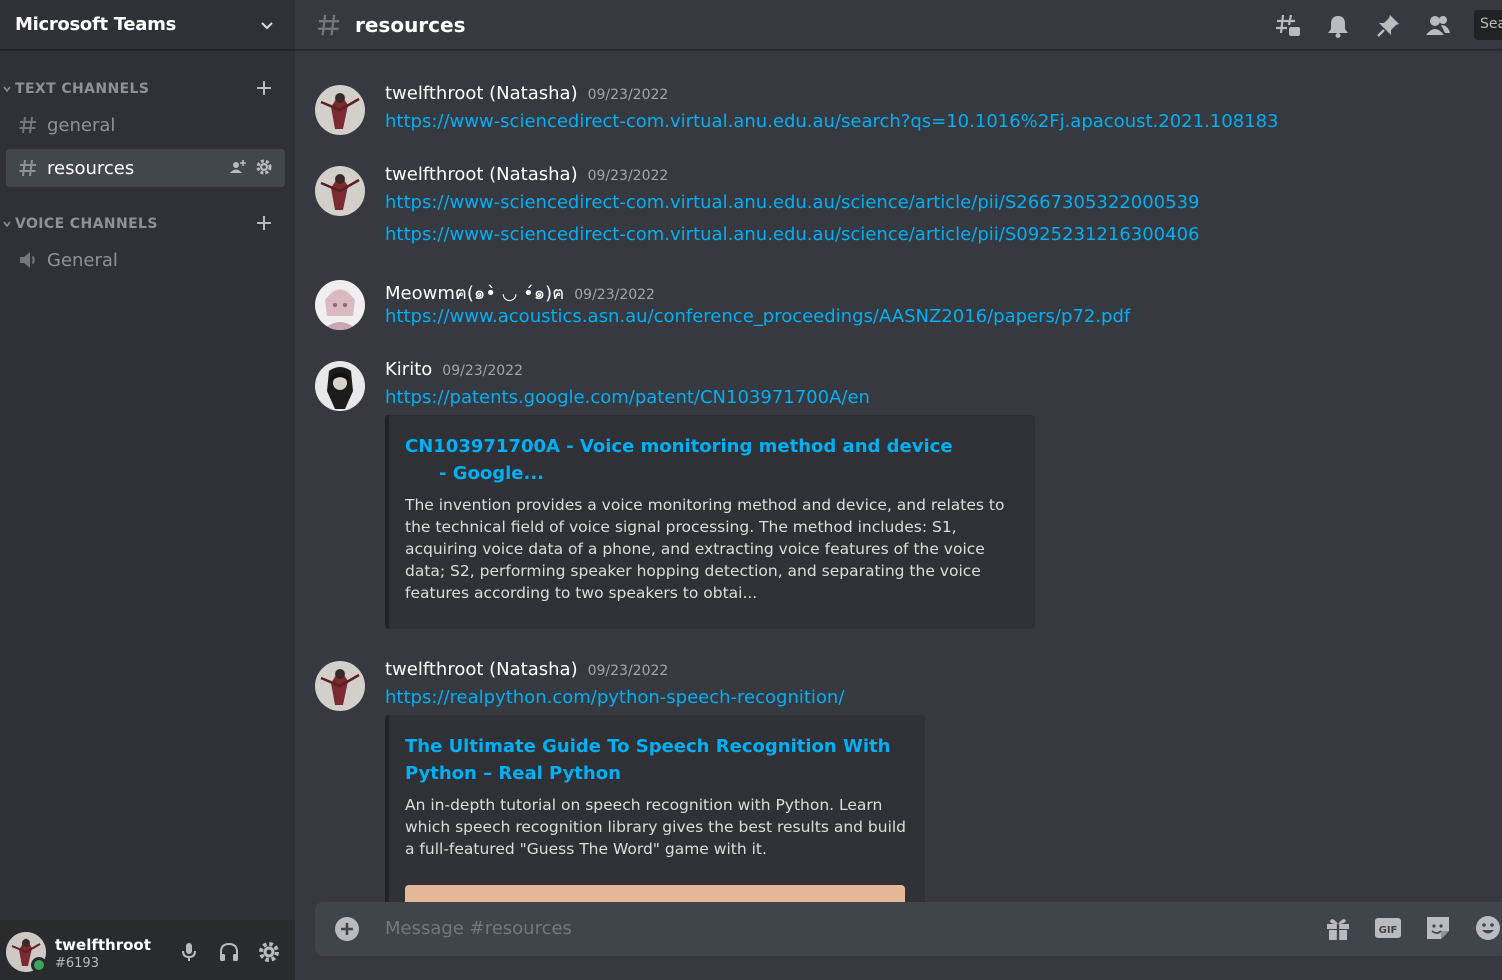  What do you see at coordinates (1438, 928) in the screenshot?
I see `sticker-icon` at bounding box center [1438, 928].